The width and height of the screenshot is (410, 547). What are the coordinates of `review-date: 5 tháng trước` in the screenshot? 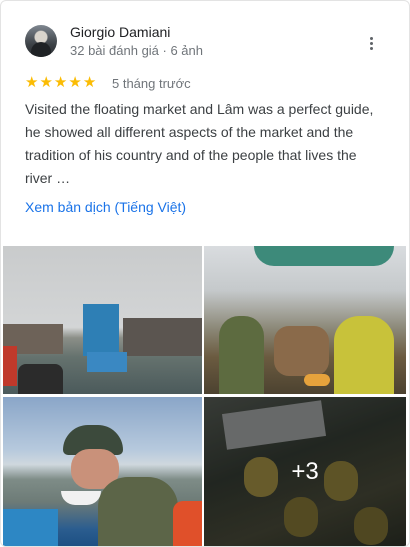 It's located at (151, 83).